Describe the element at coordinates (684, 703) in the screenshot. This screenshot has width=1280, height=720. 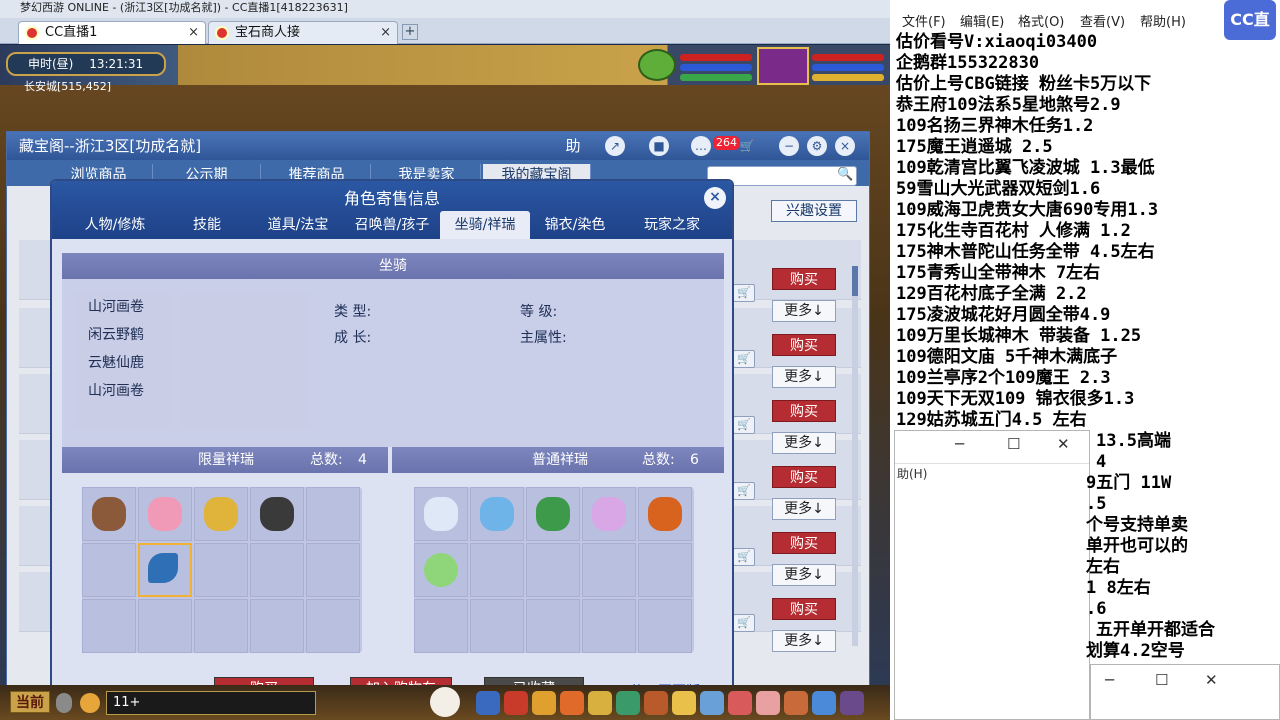
I see `skills-icon` at that location.